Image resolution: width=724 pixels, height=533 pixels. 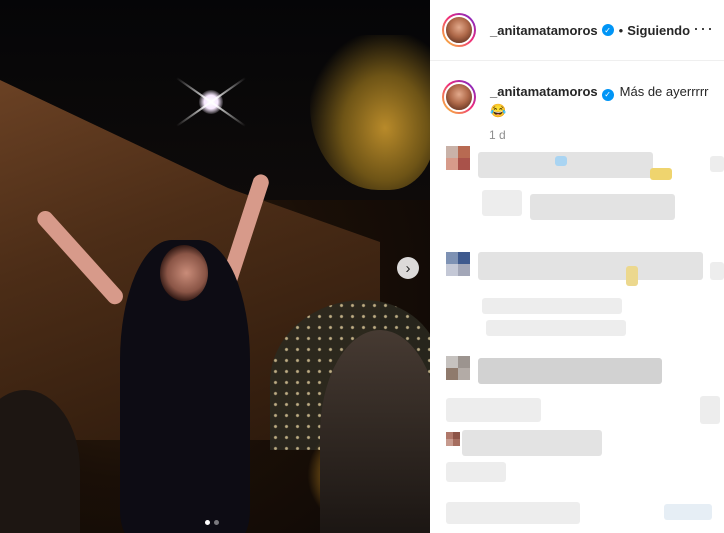 I want to click on more-options-icon: ···, so click(x=703, y=28).